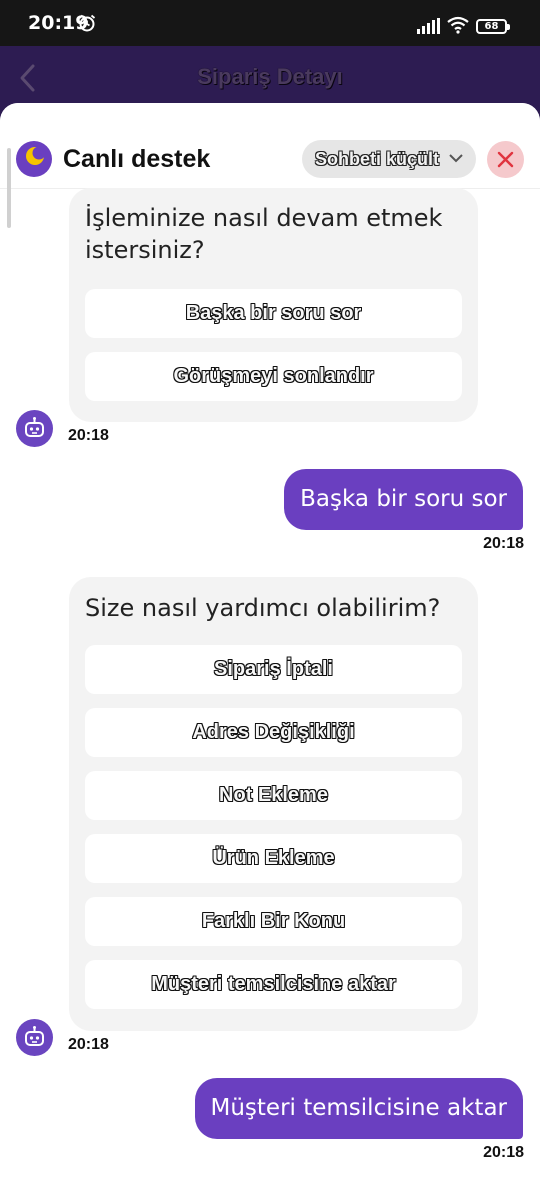  I want to click on bot-message-text: İşleminize nasıl devam etmek istersiniz?, so click(264, 234).